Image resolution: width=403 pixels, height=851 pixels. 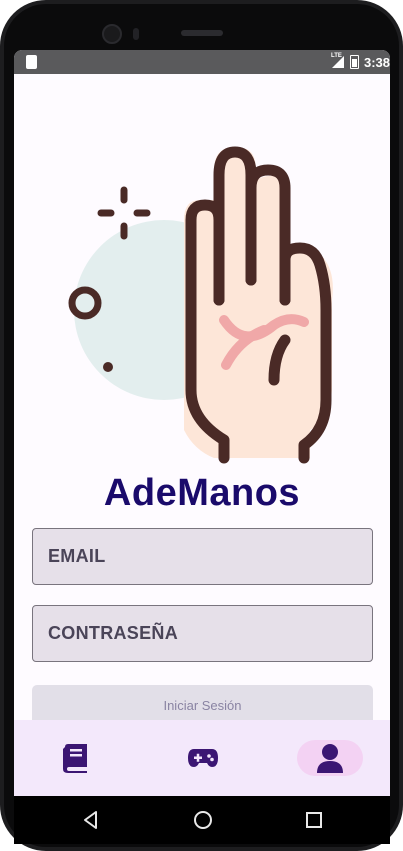 I want to click on nav-item-games, so click(x=203, y=758).